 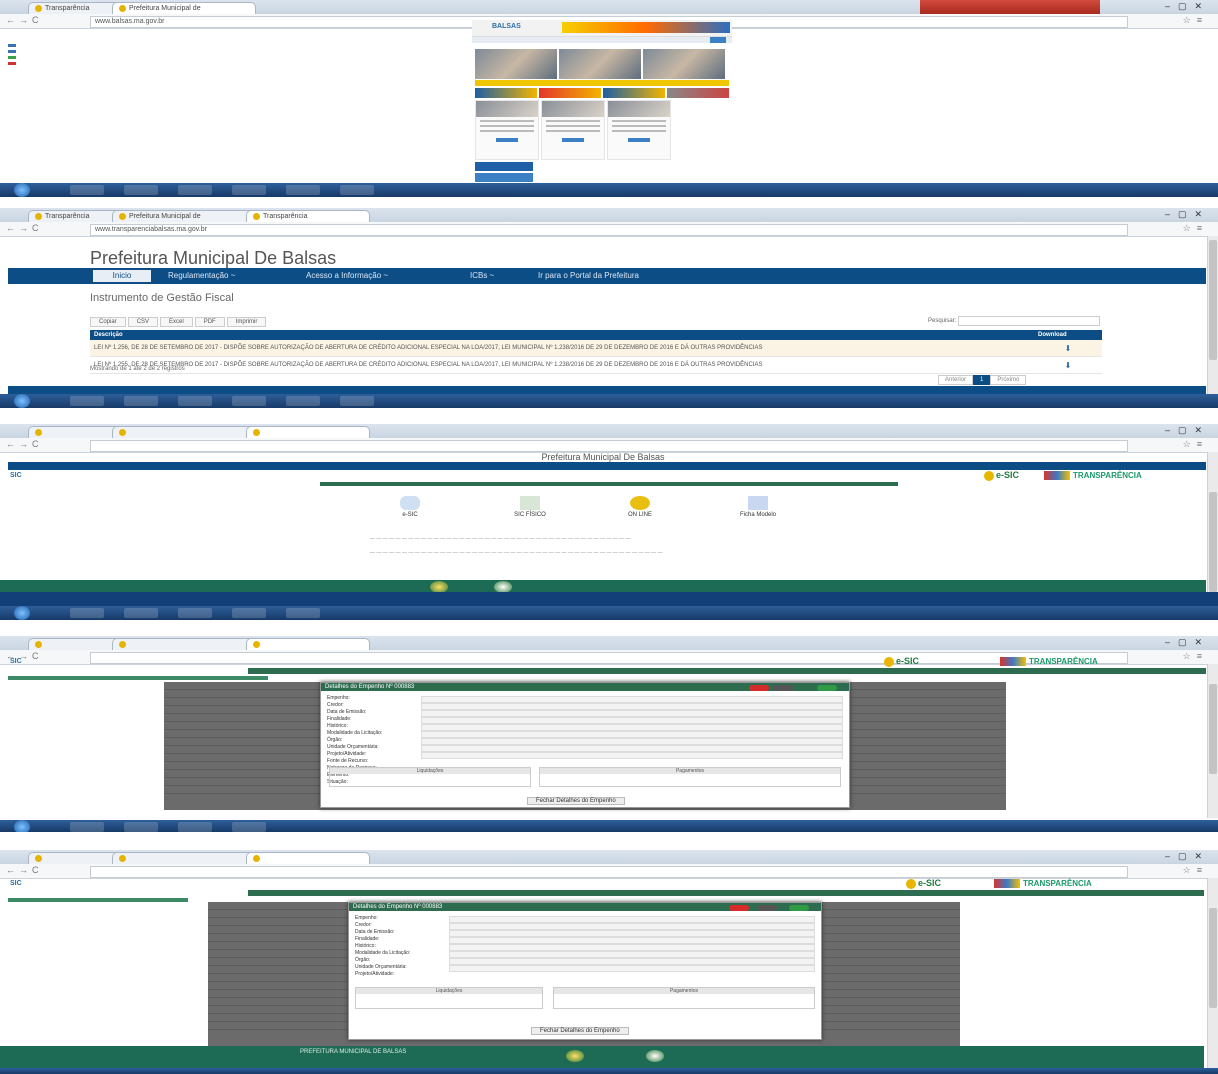 I want to click on column-header: Descrição, so click(x=562, y=335).